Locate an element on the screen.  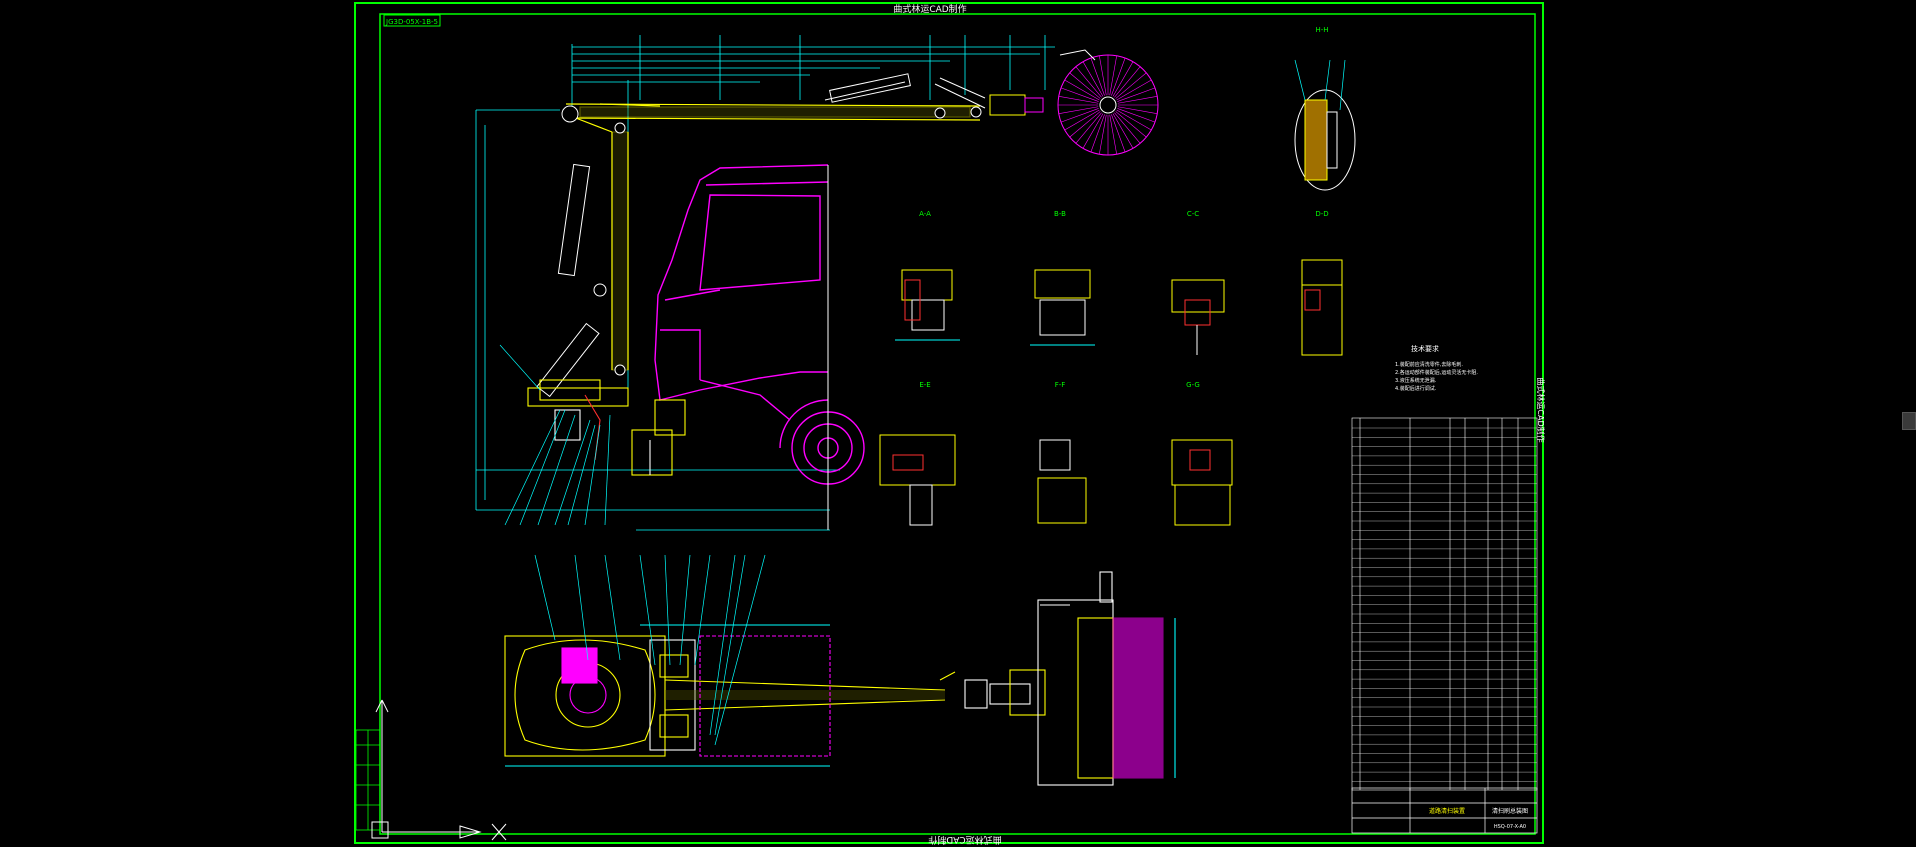
section-g is located at coordinates (1202, 482).